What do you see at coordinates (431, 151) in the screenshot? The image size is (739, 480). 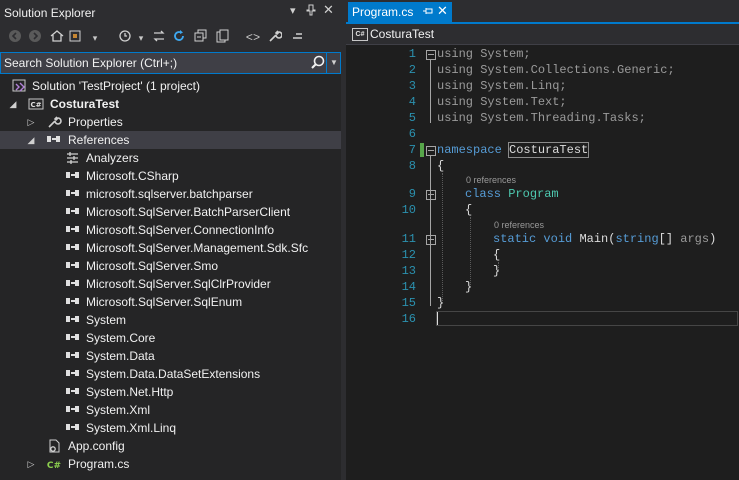 I see `collapse-namespace-icon` at bounding box center [431, 151].